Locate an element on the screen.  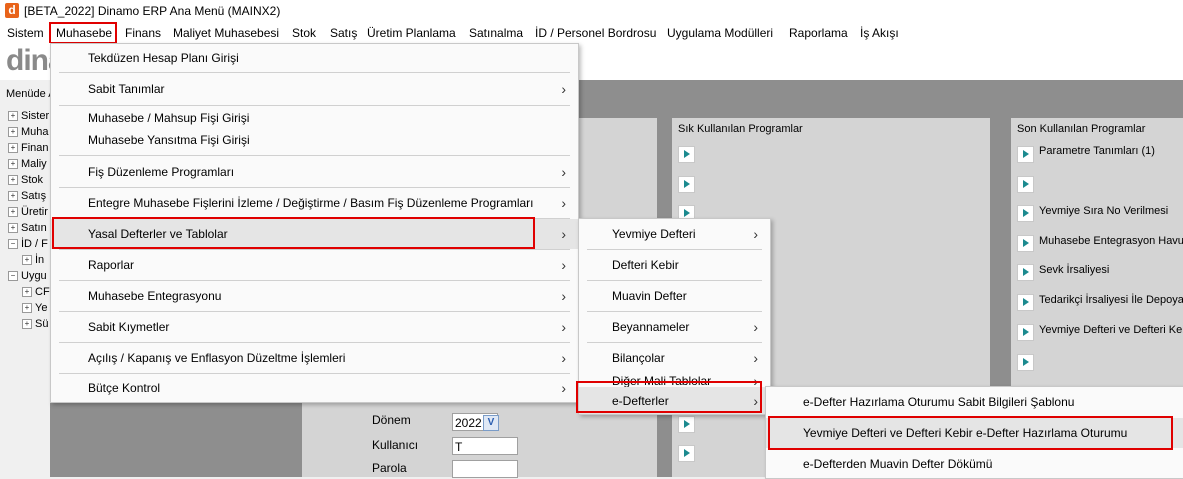
menu-item-beyannameler: Beyannameler › is located at coordinates (674, 327).